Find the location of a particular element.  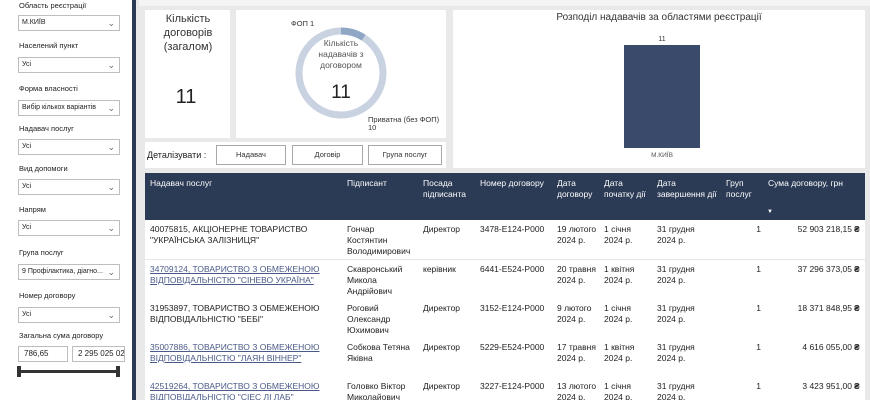

col-number: Номер договору is located at coordinates (512, 183).